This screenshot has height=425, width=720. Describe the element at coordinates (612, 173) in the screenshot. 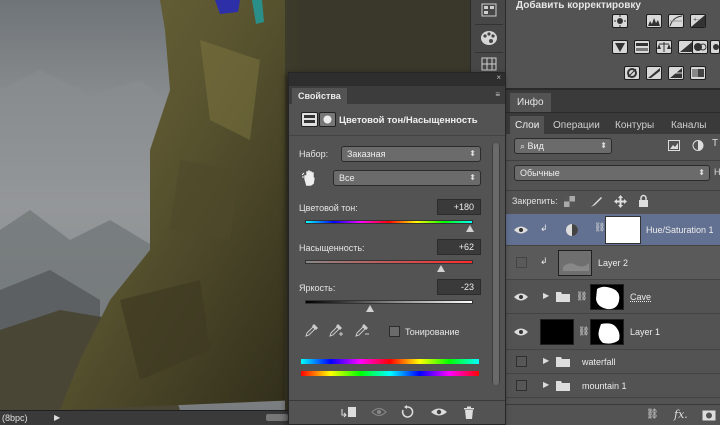

I see `blend-mode-select: Обычные ⬍` at that location.